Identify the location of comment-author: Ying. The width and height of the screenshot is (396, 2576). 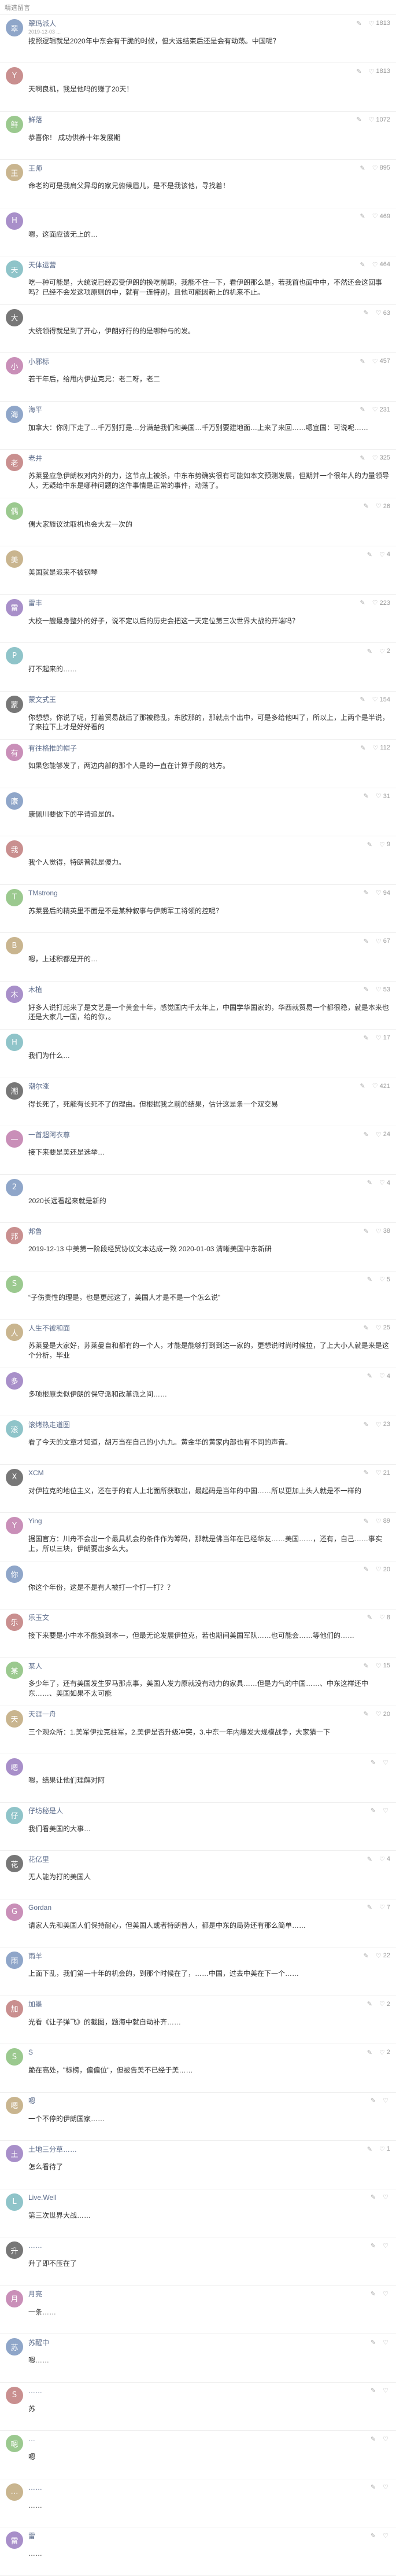
(35, 1521).